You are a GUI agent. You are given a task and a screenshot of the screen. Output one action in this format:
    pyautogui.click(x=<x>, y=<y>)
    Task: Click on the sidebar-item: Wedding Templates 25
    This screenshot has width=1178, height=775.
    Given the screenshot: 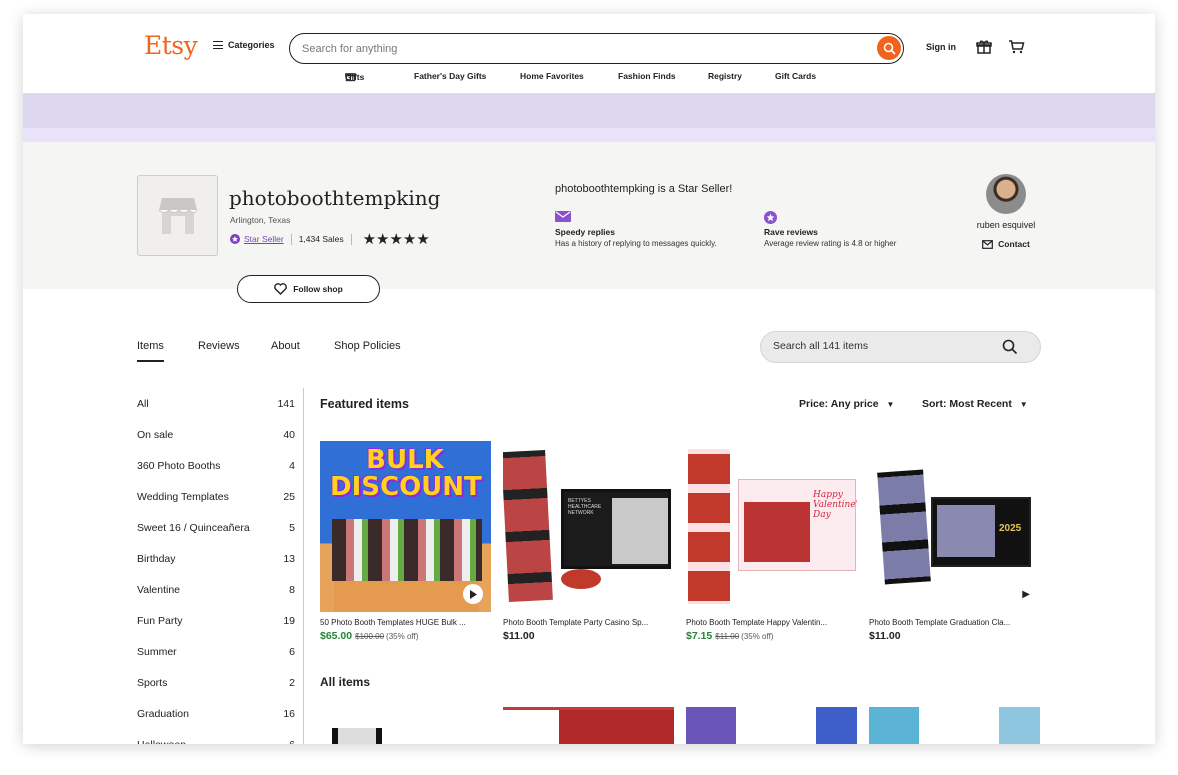 What is the action you would take?
    pyautogui.click(x=216, y=497)
    